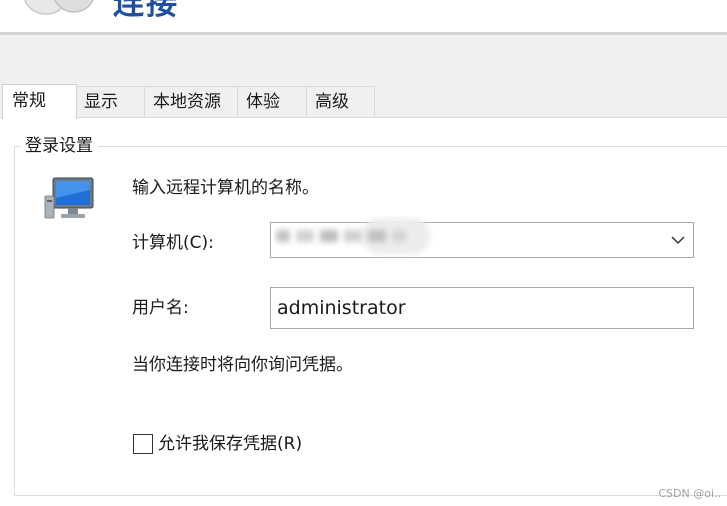 The height and width of the screenshot is (506, 727). What do you see at coordinates (482, 308) in the screenshot?
I see `username-input` at bounding box center [482, 308].